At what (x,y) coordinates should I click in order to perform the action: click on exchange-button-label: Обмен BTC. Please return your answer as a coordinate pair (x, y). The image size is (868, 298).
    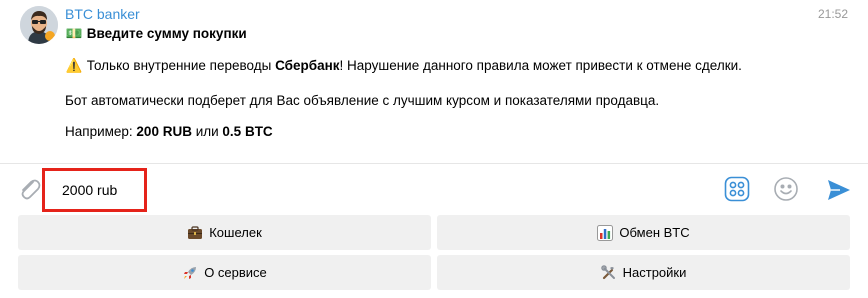
    Looking at the image, I should click on (654, 232).